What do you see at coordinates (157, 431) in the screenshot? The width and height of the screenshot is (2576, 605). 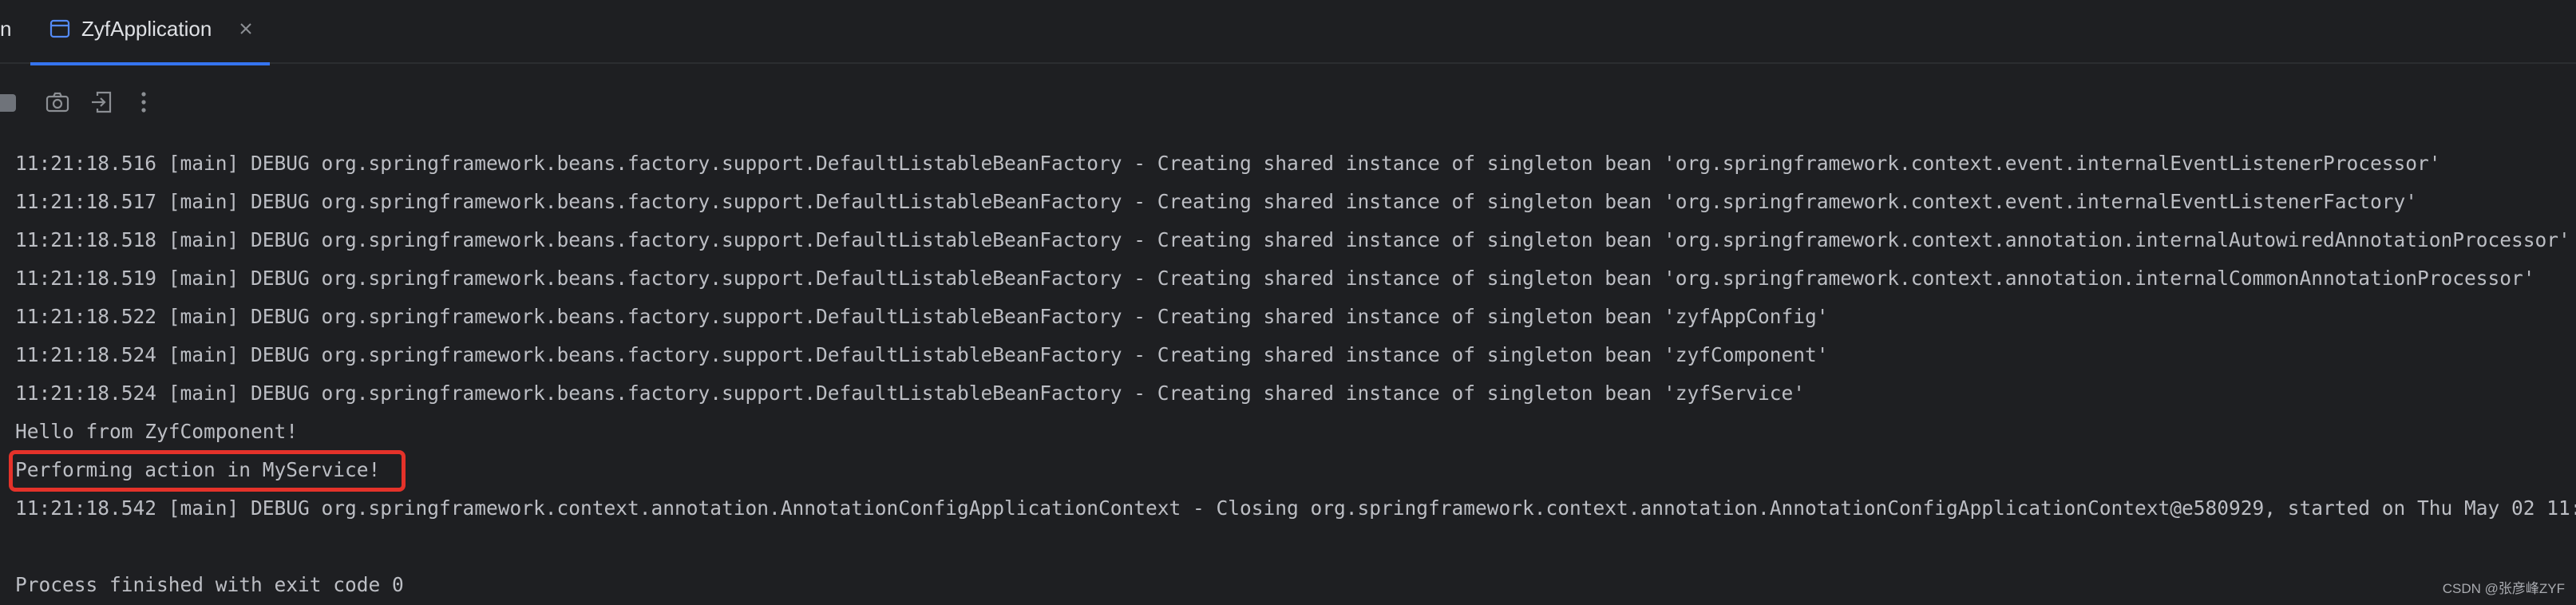 I see `console-line: Hello from ZyfComponent!` at bounding box center [157, 431].